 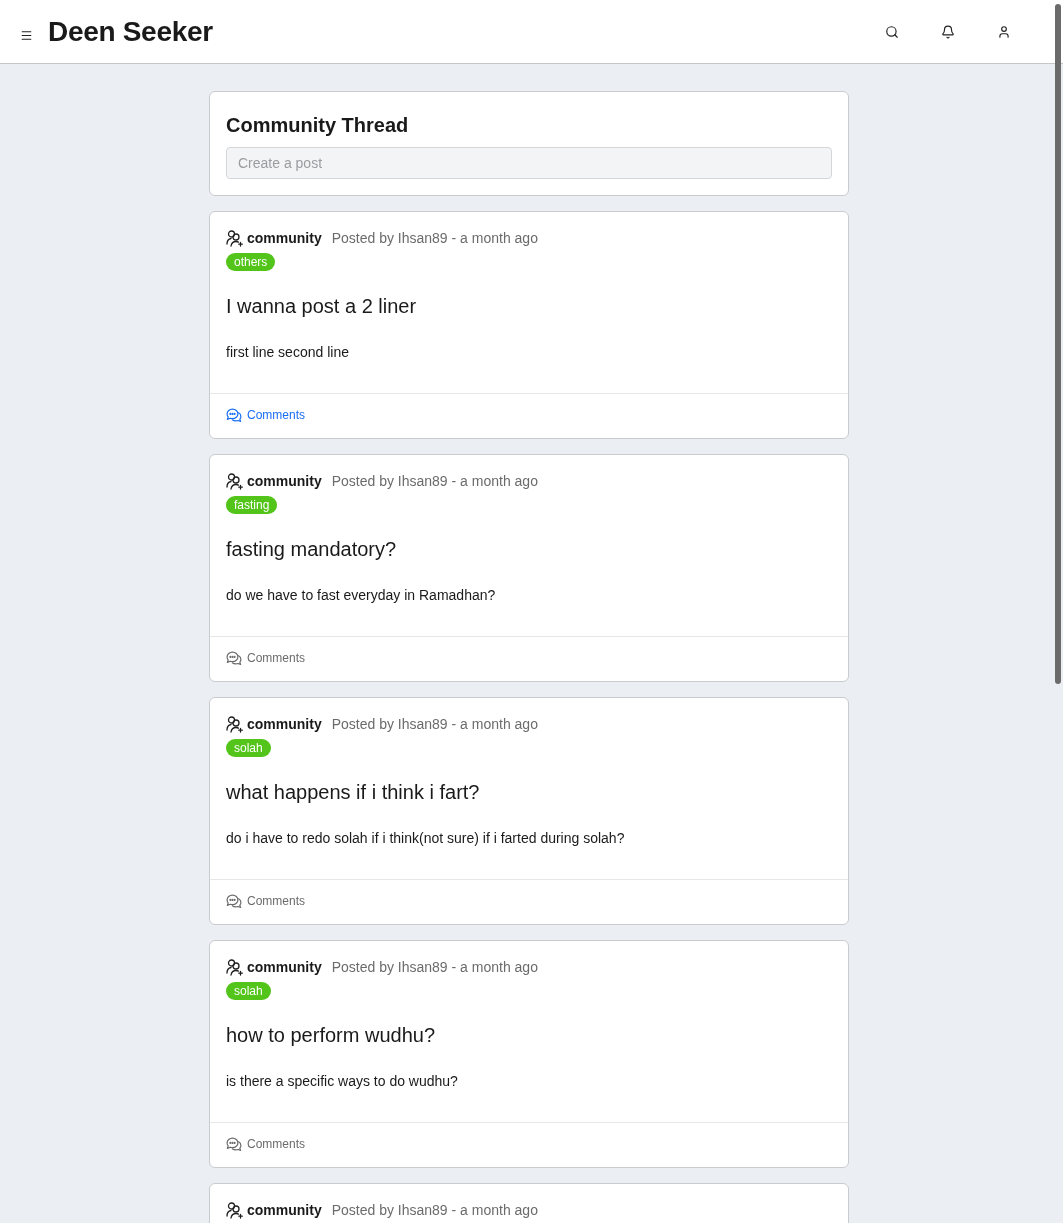 What do you see at coordinates (426, 838) in the screenshot?
I see `post-body: do i have to redo solah if i think(not sure) if i farted during solah?` at bounding box center [426, 838].